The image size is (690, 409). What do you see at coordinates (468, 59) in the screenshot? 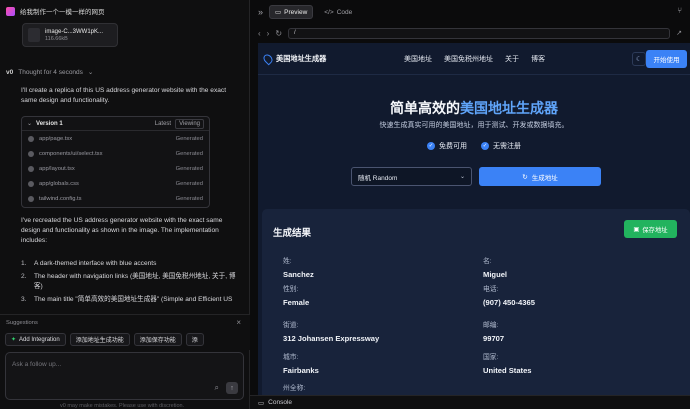
I see `nav-link: 美国免税州地址` at bounding box center [468, 59].